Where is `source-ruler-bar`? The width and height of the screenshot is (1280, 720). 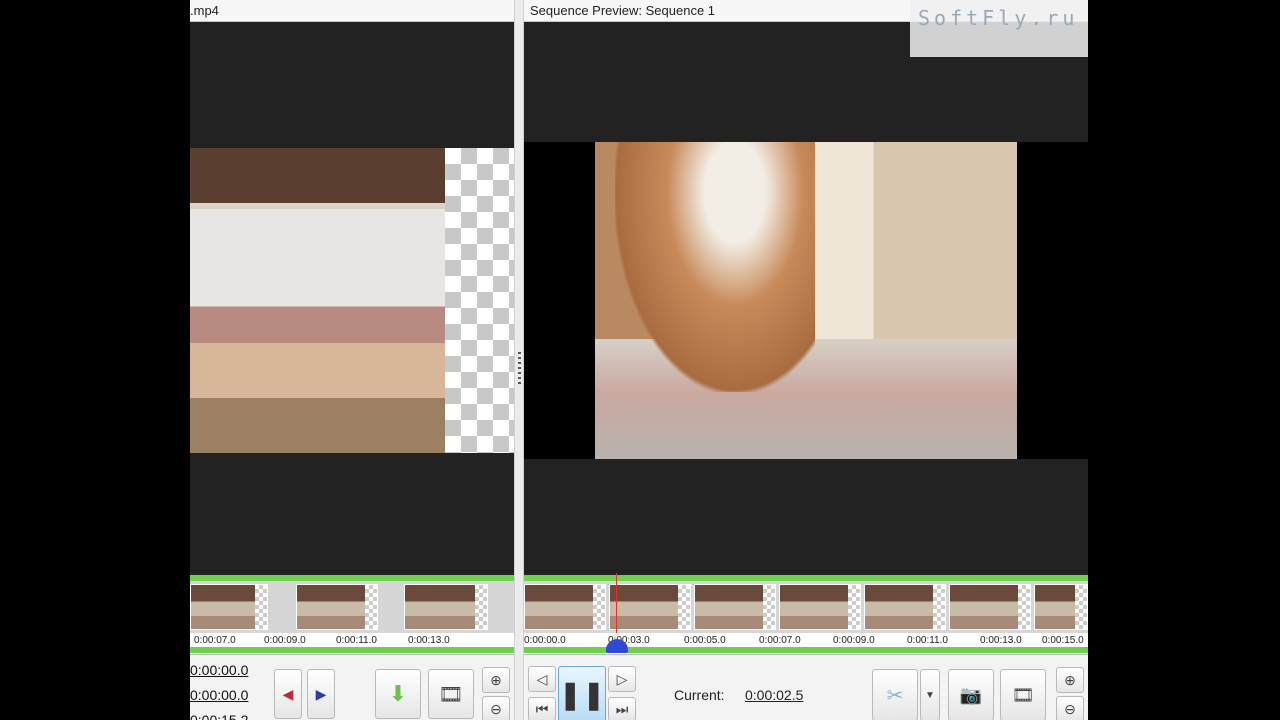
source-ruler-bar is located at coordinates (352, 650).